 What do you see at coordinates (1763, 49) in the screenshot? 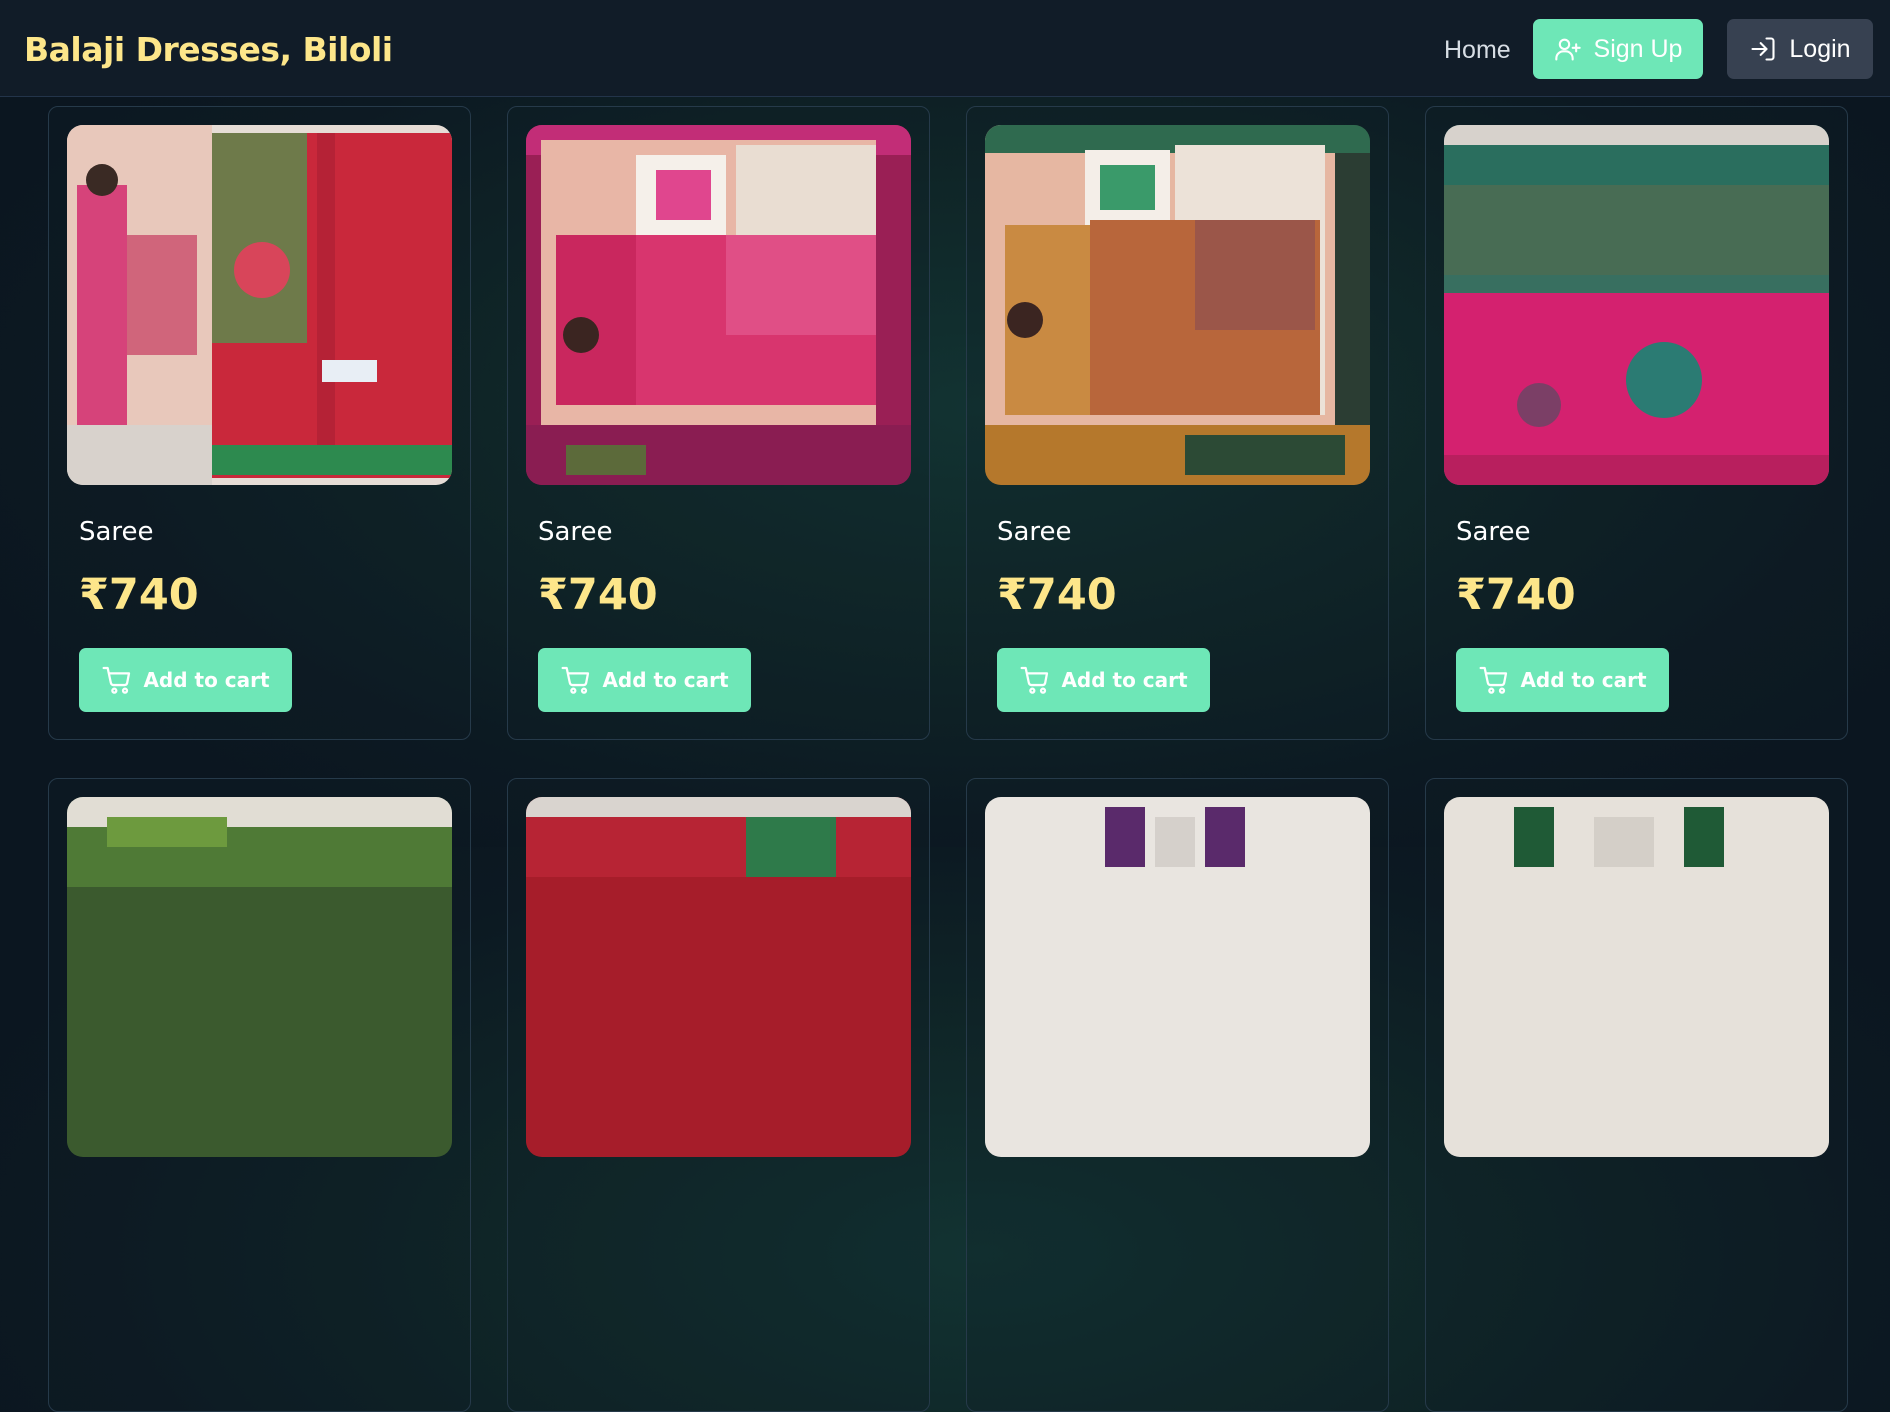
I see `login-icon` at bounding box center [1763, 49].